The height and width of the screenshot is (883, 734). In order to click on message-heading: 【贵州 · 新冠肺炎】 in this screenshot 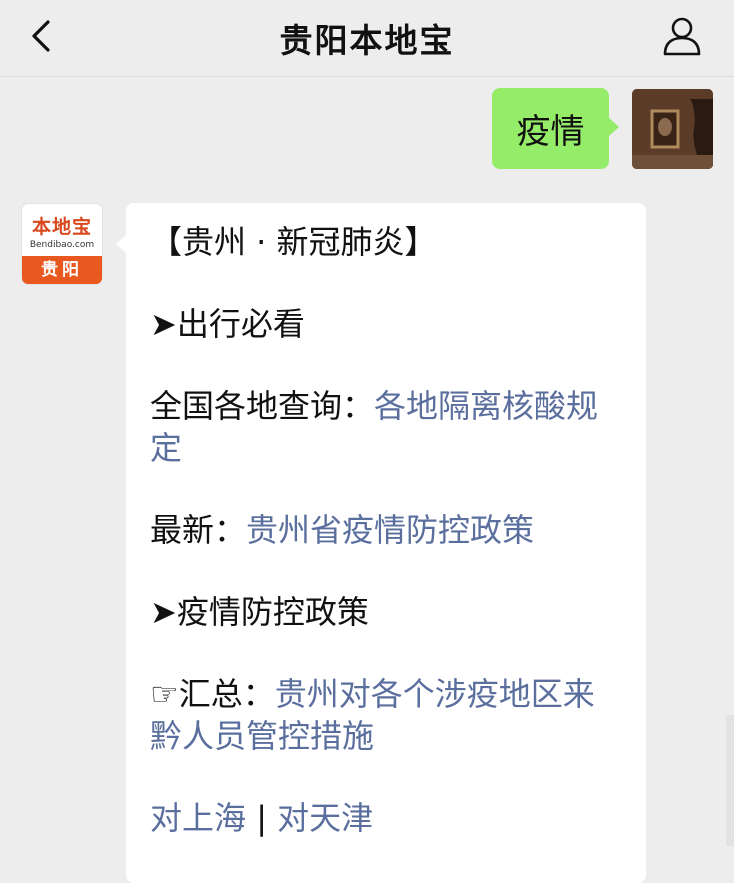, I will do `click(293, 242)`.